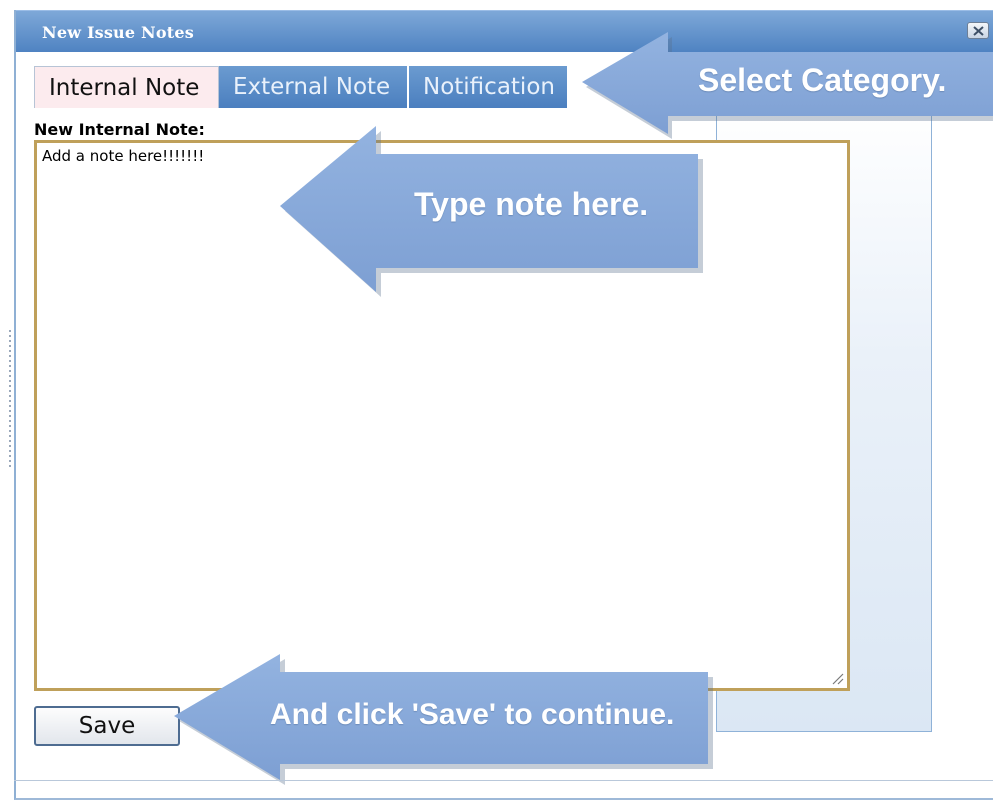  What do you see at coordinates (822, 80) in the screenshot?
I see `select-category-text: Select Category.` at bounding box center [822, 80].